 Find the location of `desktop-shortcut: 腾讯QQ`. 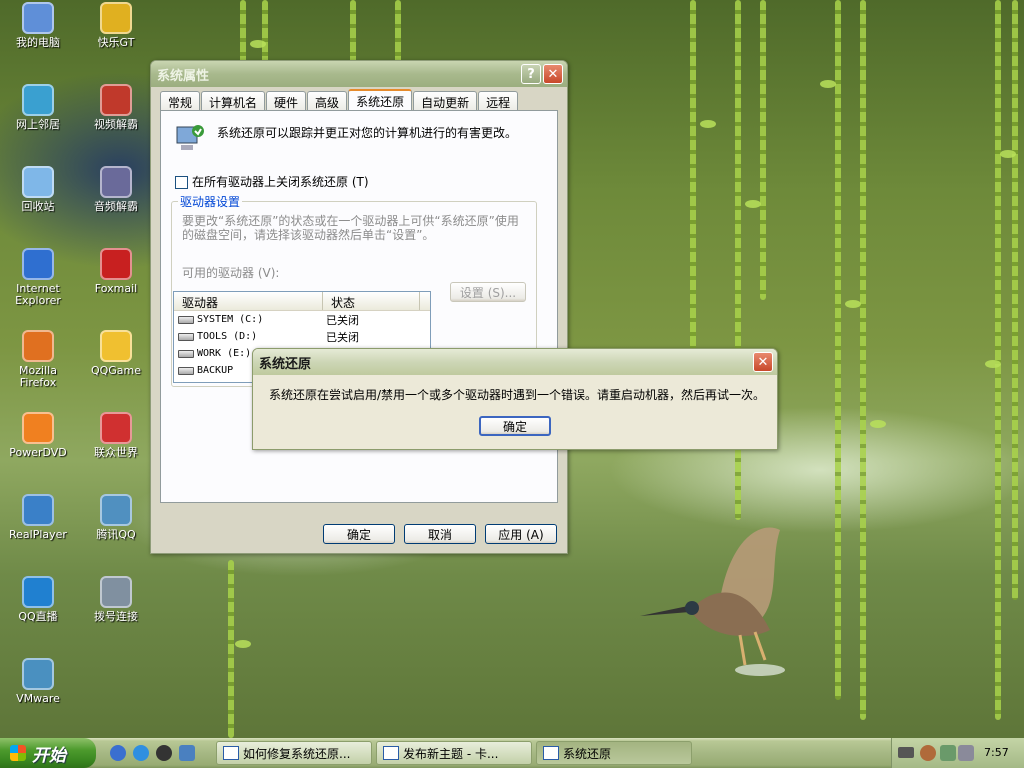

desktop-shortcut: 腾讯QQ is located at coordinates (116, 517).